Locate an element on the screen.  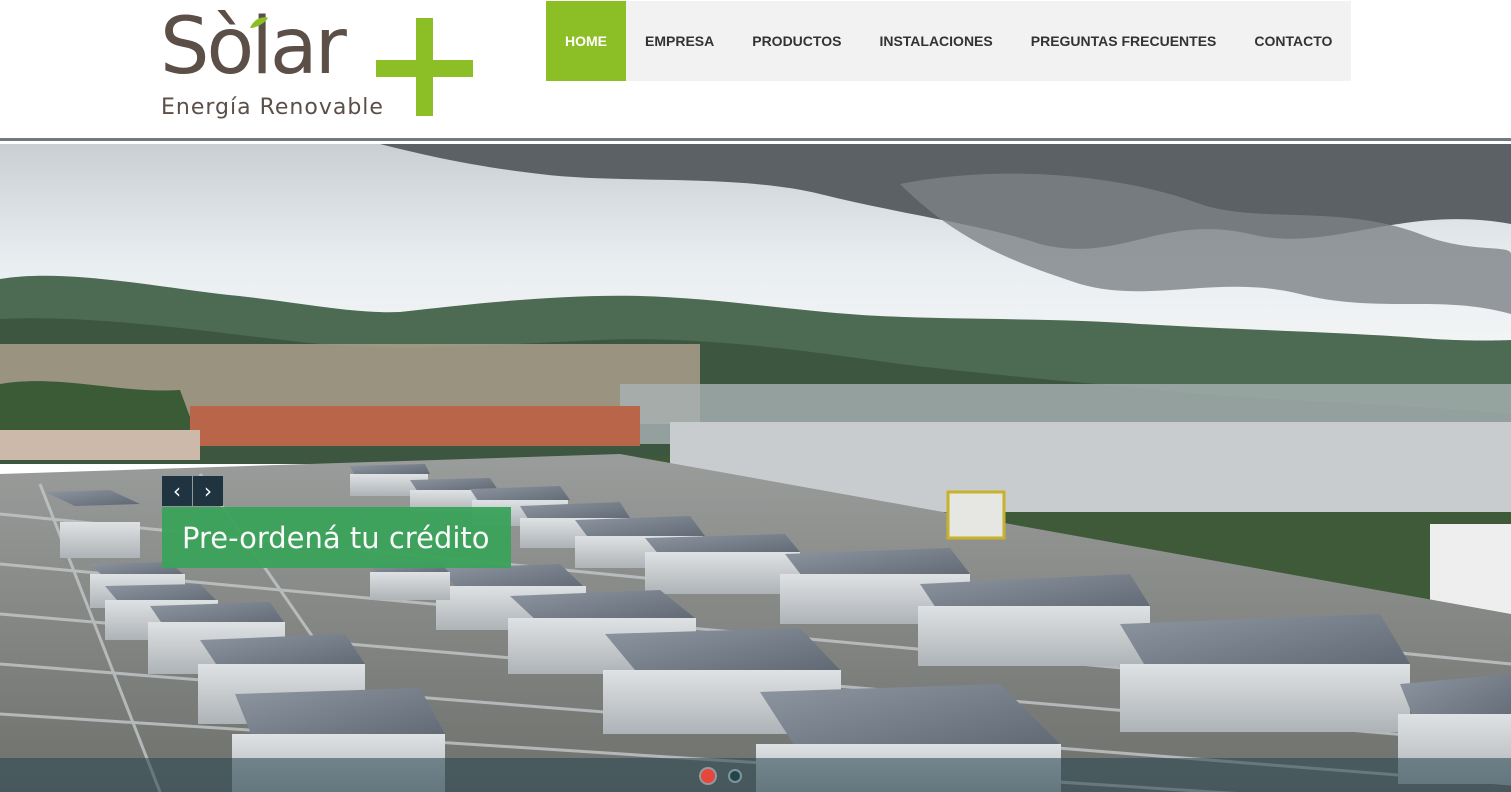
slider-arrows: ‹ › is located at coordinates (192, 491).